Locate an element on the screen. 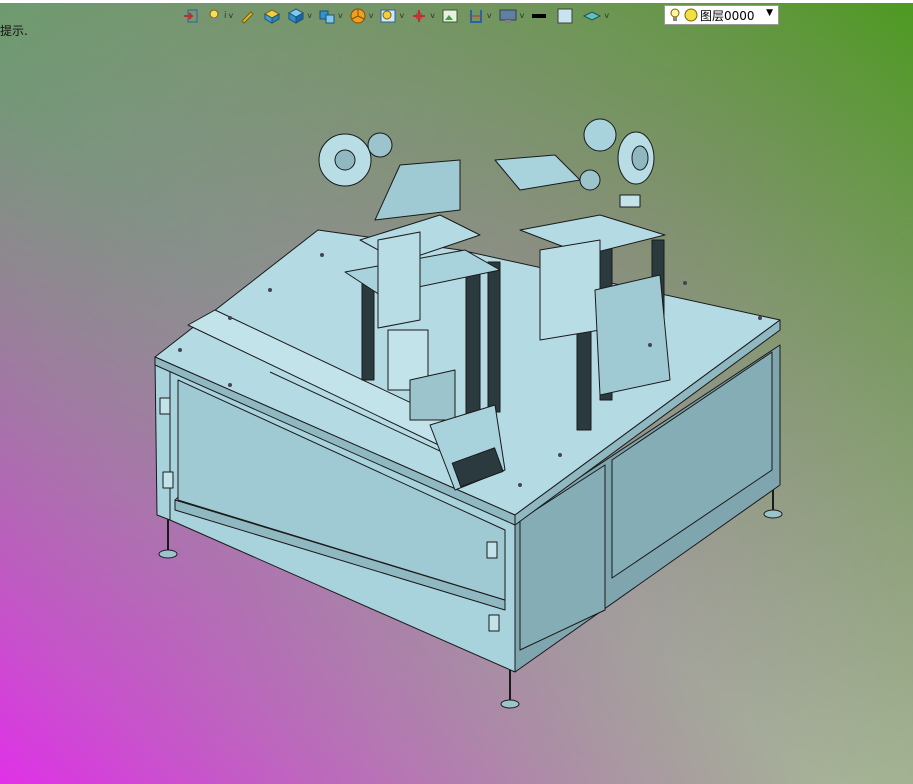  bracket-icon is located at coordinates (475, 16).